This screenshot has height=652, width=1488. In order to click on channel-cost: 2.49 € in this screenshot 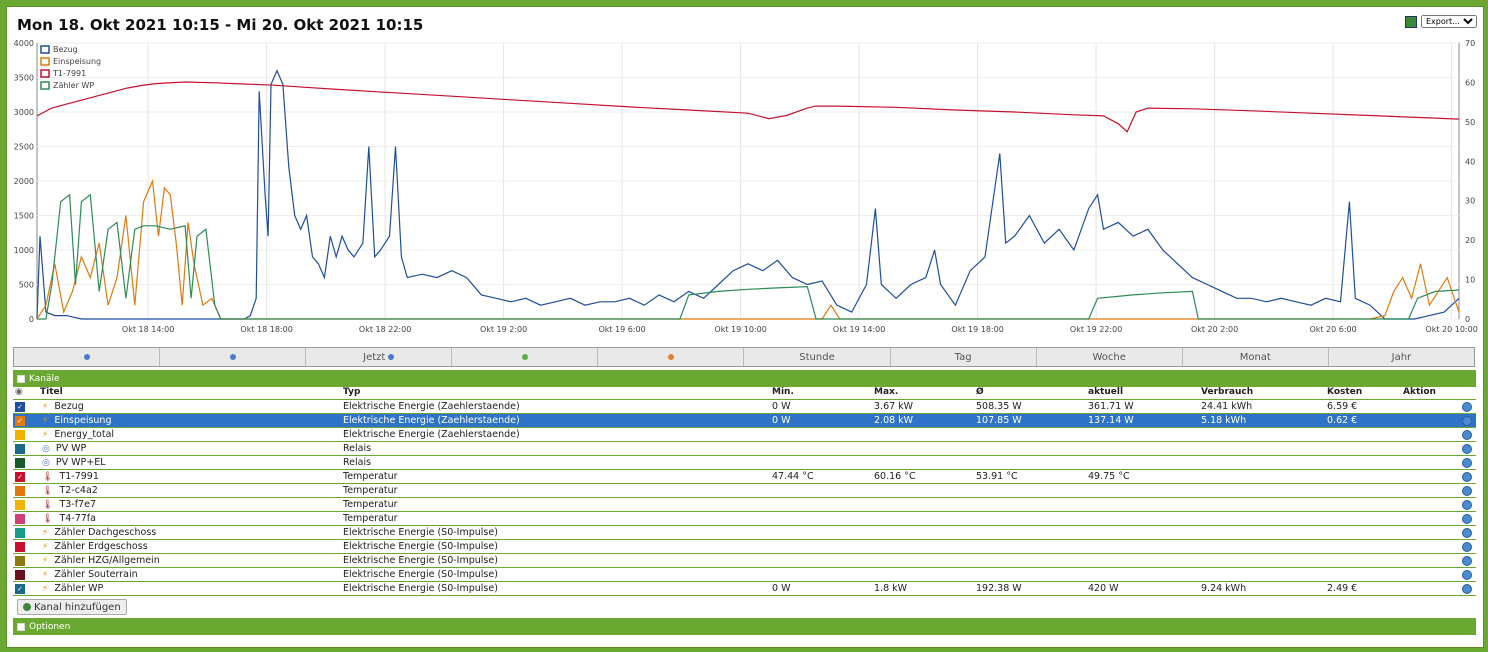, I will do `click(1363, 588)`.